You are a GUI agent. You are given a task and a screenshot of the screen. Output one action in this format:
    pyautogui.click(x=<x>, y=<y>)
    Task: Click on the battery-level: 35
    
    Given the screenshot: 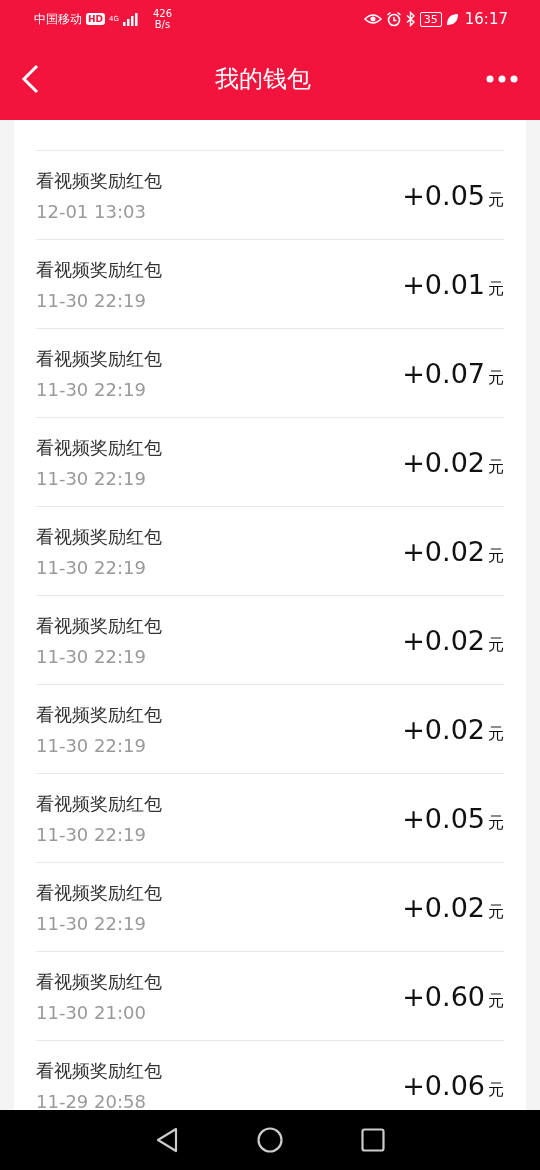 What is the action you would take?
    pyautogui.click(x=430, y=19)
    